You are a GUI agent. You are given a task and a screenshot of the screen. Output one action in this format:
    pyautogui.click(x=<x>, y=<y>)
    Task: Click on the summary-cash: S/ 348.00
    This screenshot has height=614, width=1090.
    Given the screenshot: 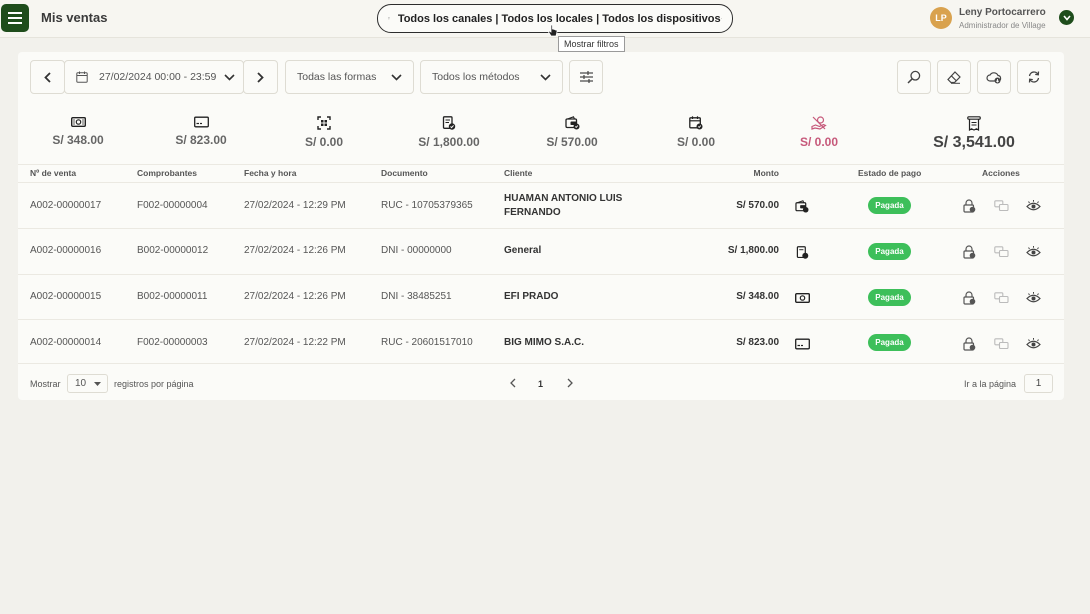 What is the action you would take?
    pyautogui.click(x=78, y=131)
    